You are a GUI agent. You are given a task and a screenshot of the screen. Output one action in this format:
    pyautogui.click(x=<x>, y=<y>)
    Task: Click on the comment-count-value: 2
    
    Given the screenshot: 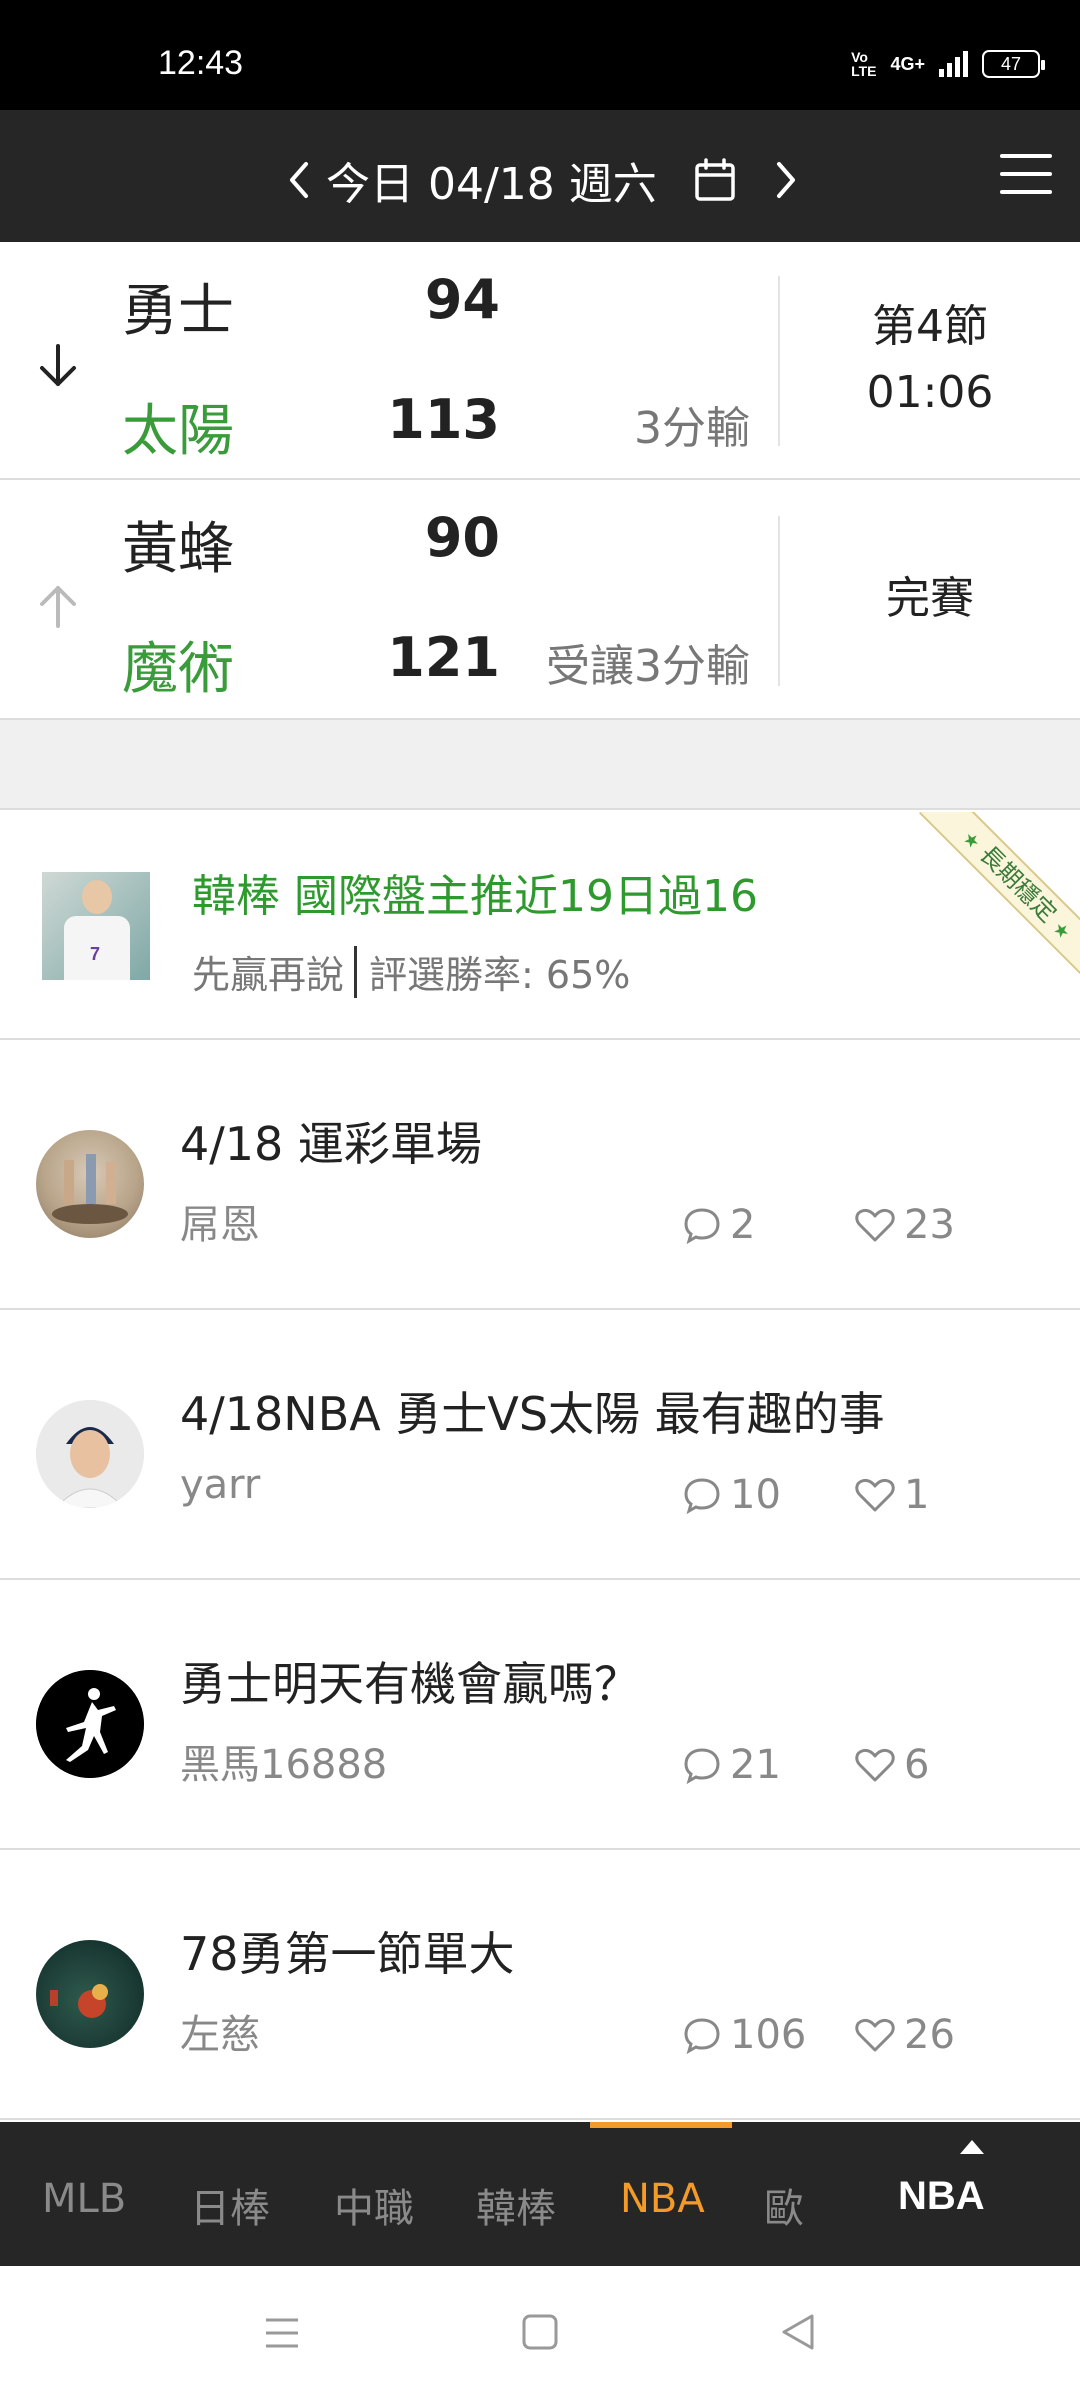 What is the action you would take?
    pyautogui.click(x=743, y=1225)
    